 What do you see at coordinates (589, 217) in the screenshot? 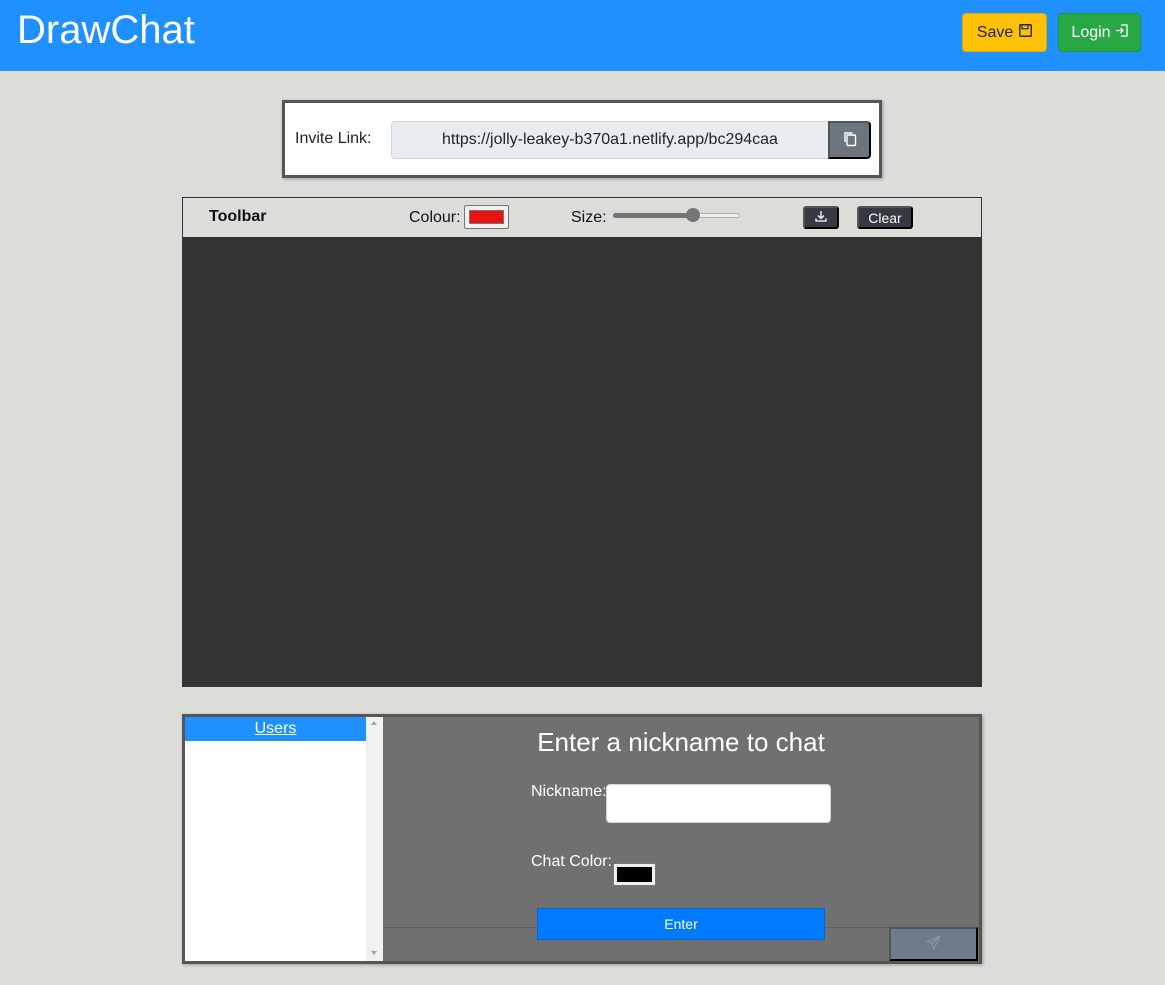
I see `size-label: Size:` at bounding box center [589, 217].